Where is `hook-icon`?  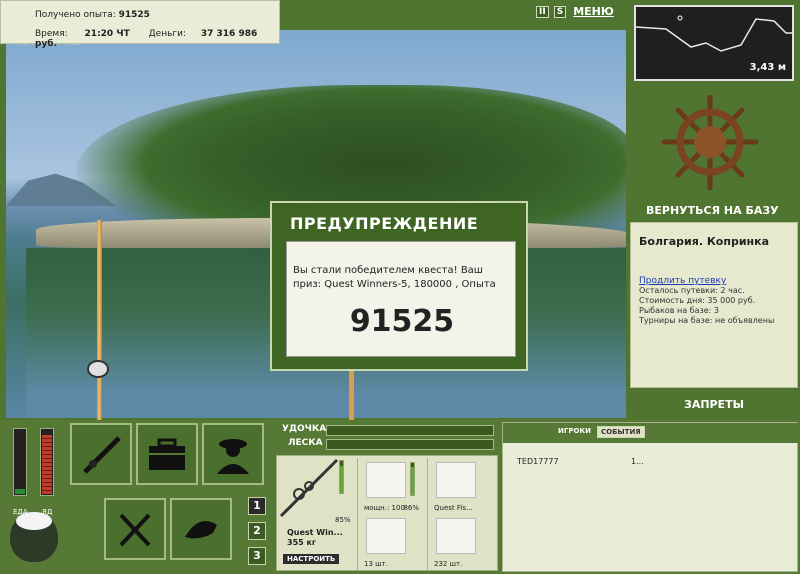
hook-icon is located at coordinates (386, 536).